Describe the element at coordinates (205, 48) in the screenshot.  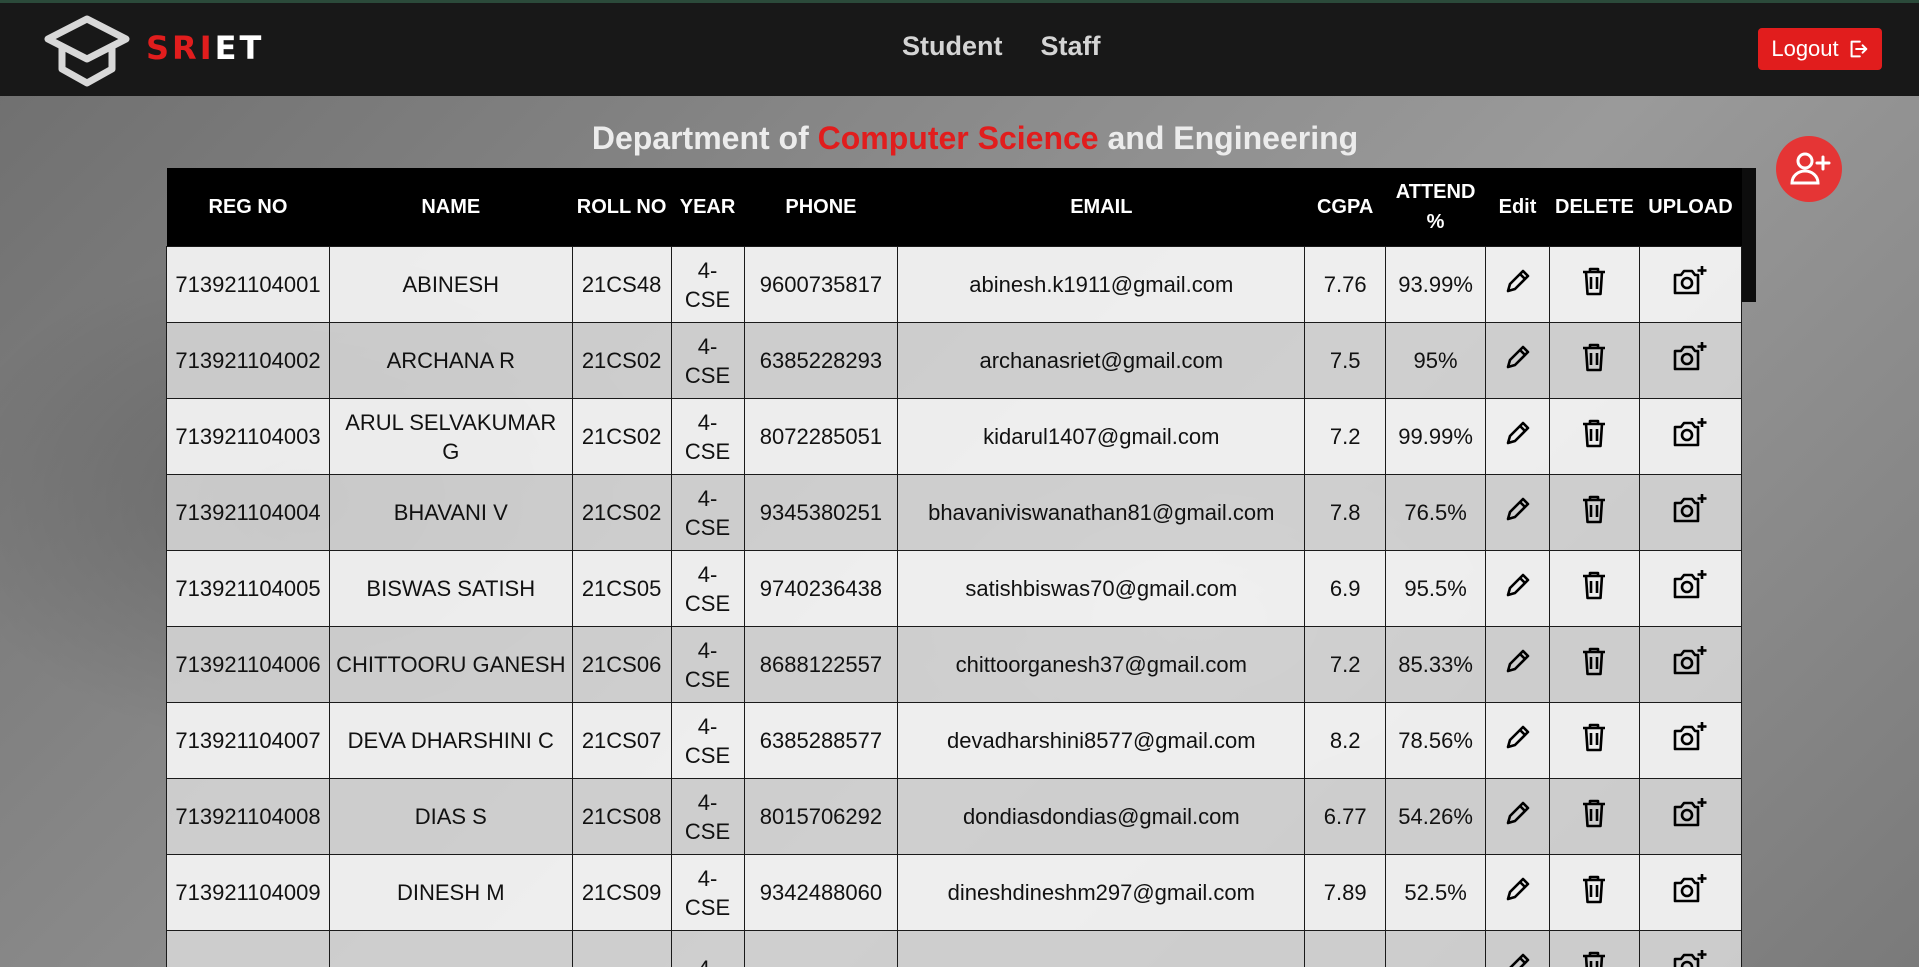
I see `brand-name: SRIET` at that location.